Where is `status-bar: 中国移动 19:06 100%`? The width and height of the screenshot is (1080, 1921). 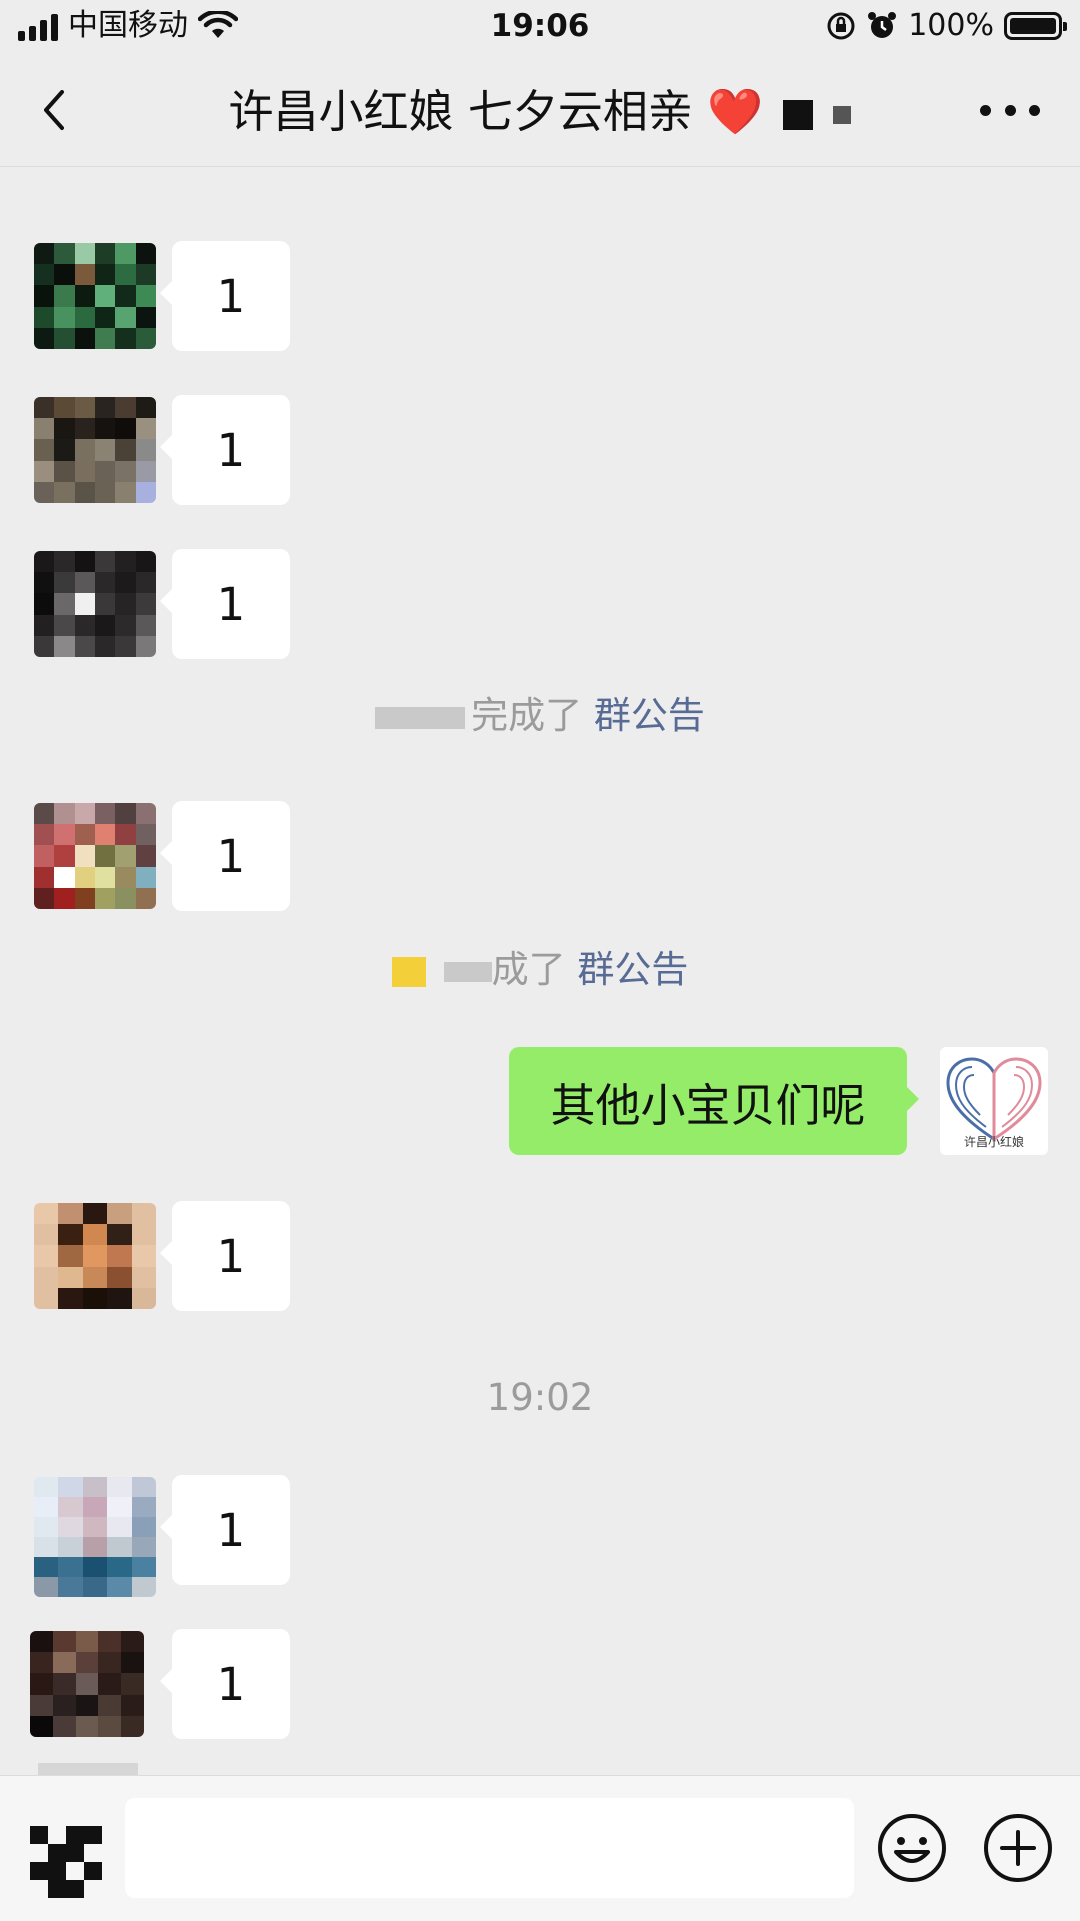
status-bar: 中国移动 19:06 100% is located at coordinates (540, 27).